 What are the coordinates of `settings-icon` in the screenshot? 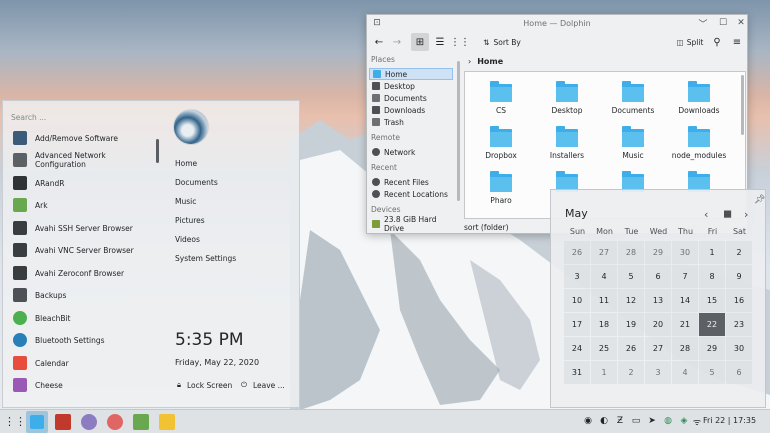 It's located at (89, 422).